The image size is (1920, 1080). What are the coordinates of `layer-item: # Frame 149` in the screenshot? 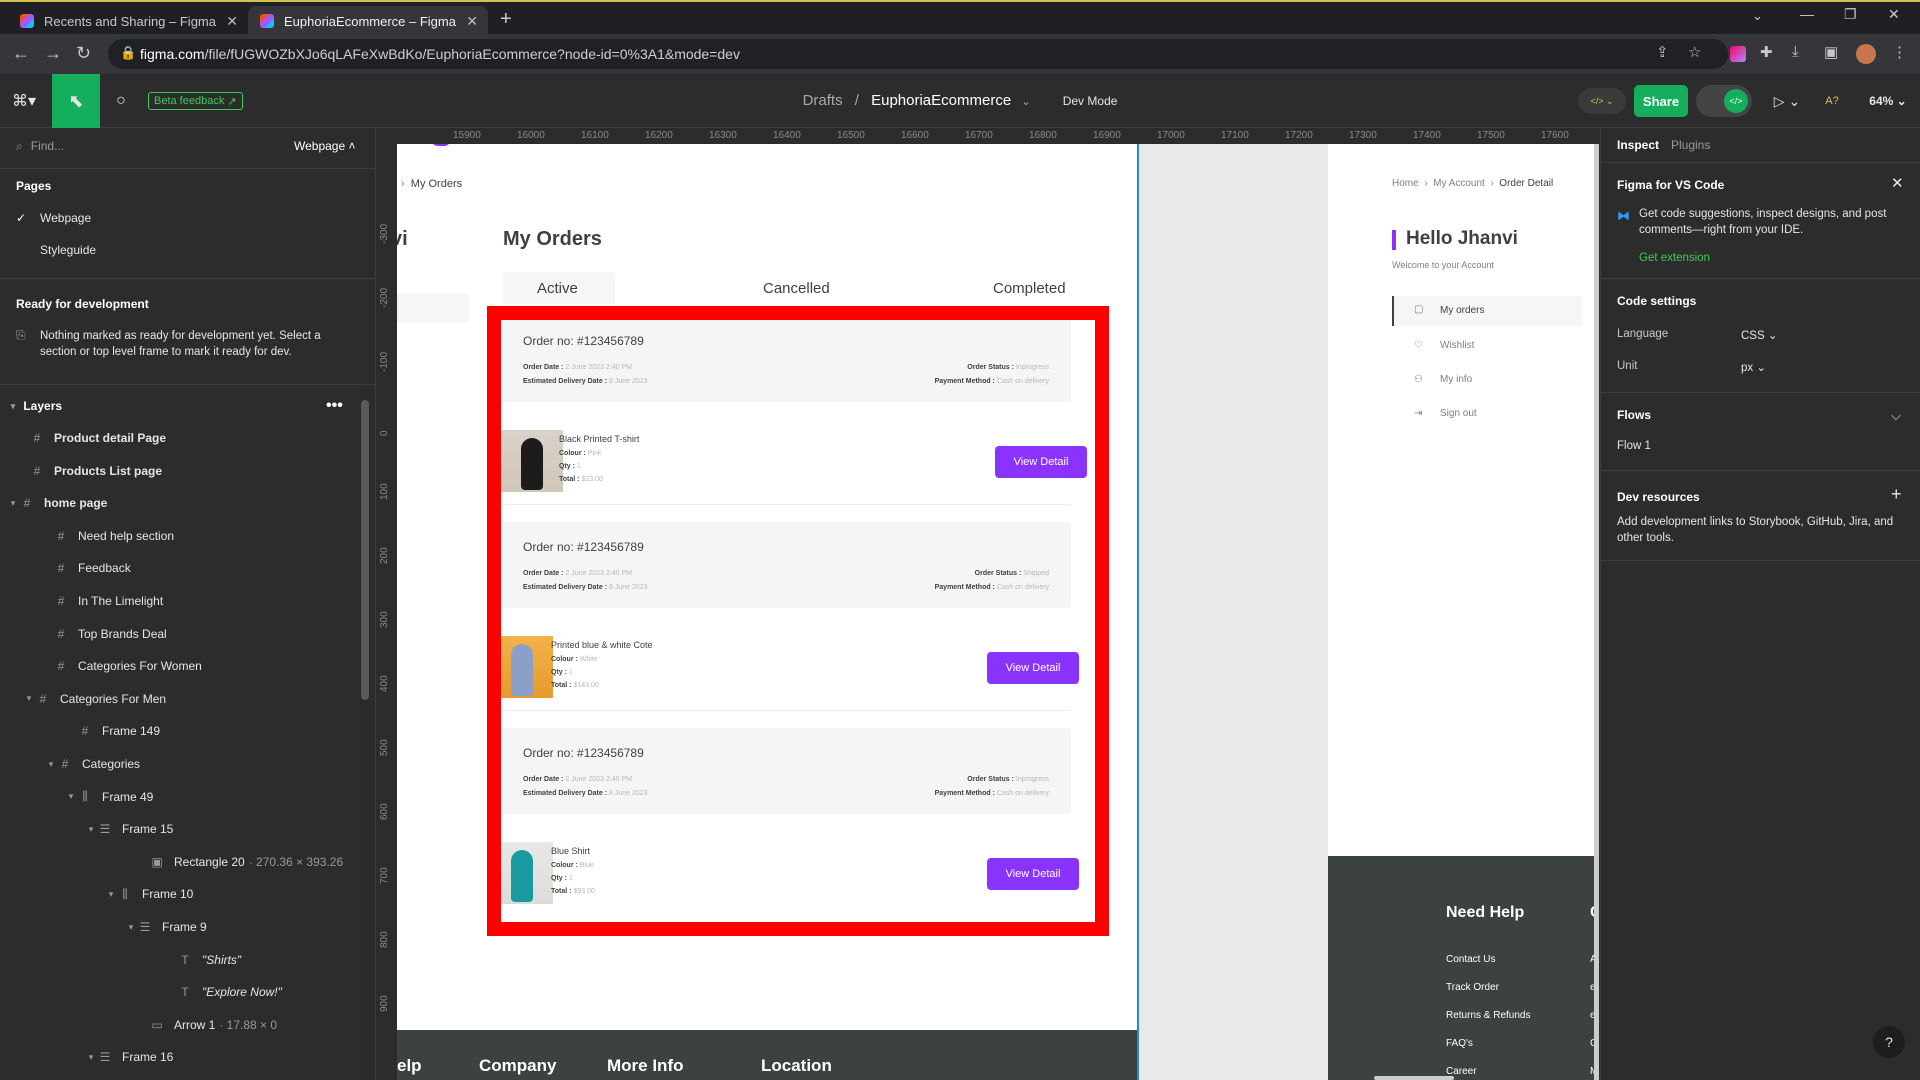 It's located at (180, 731).